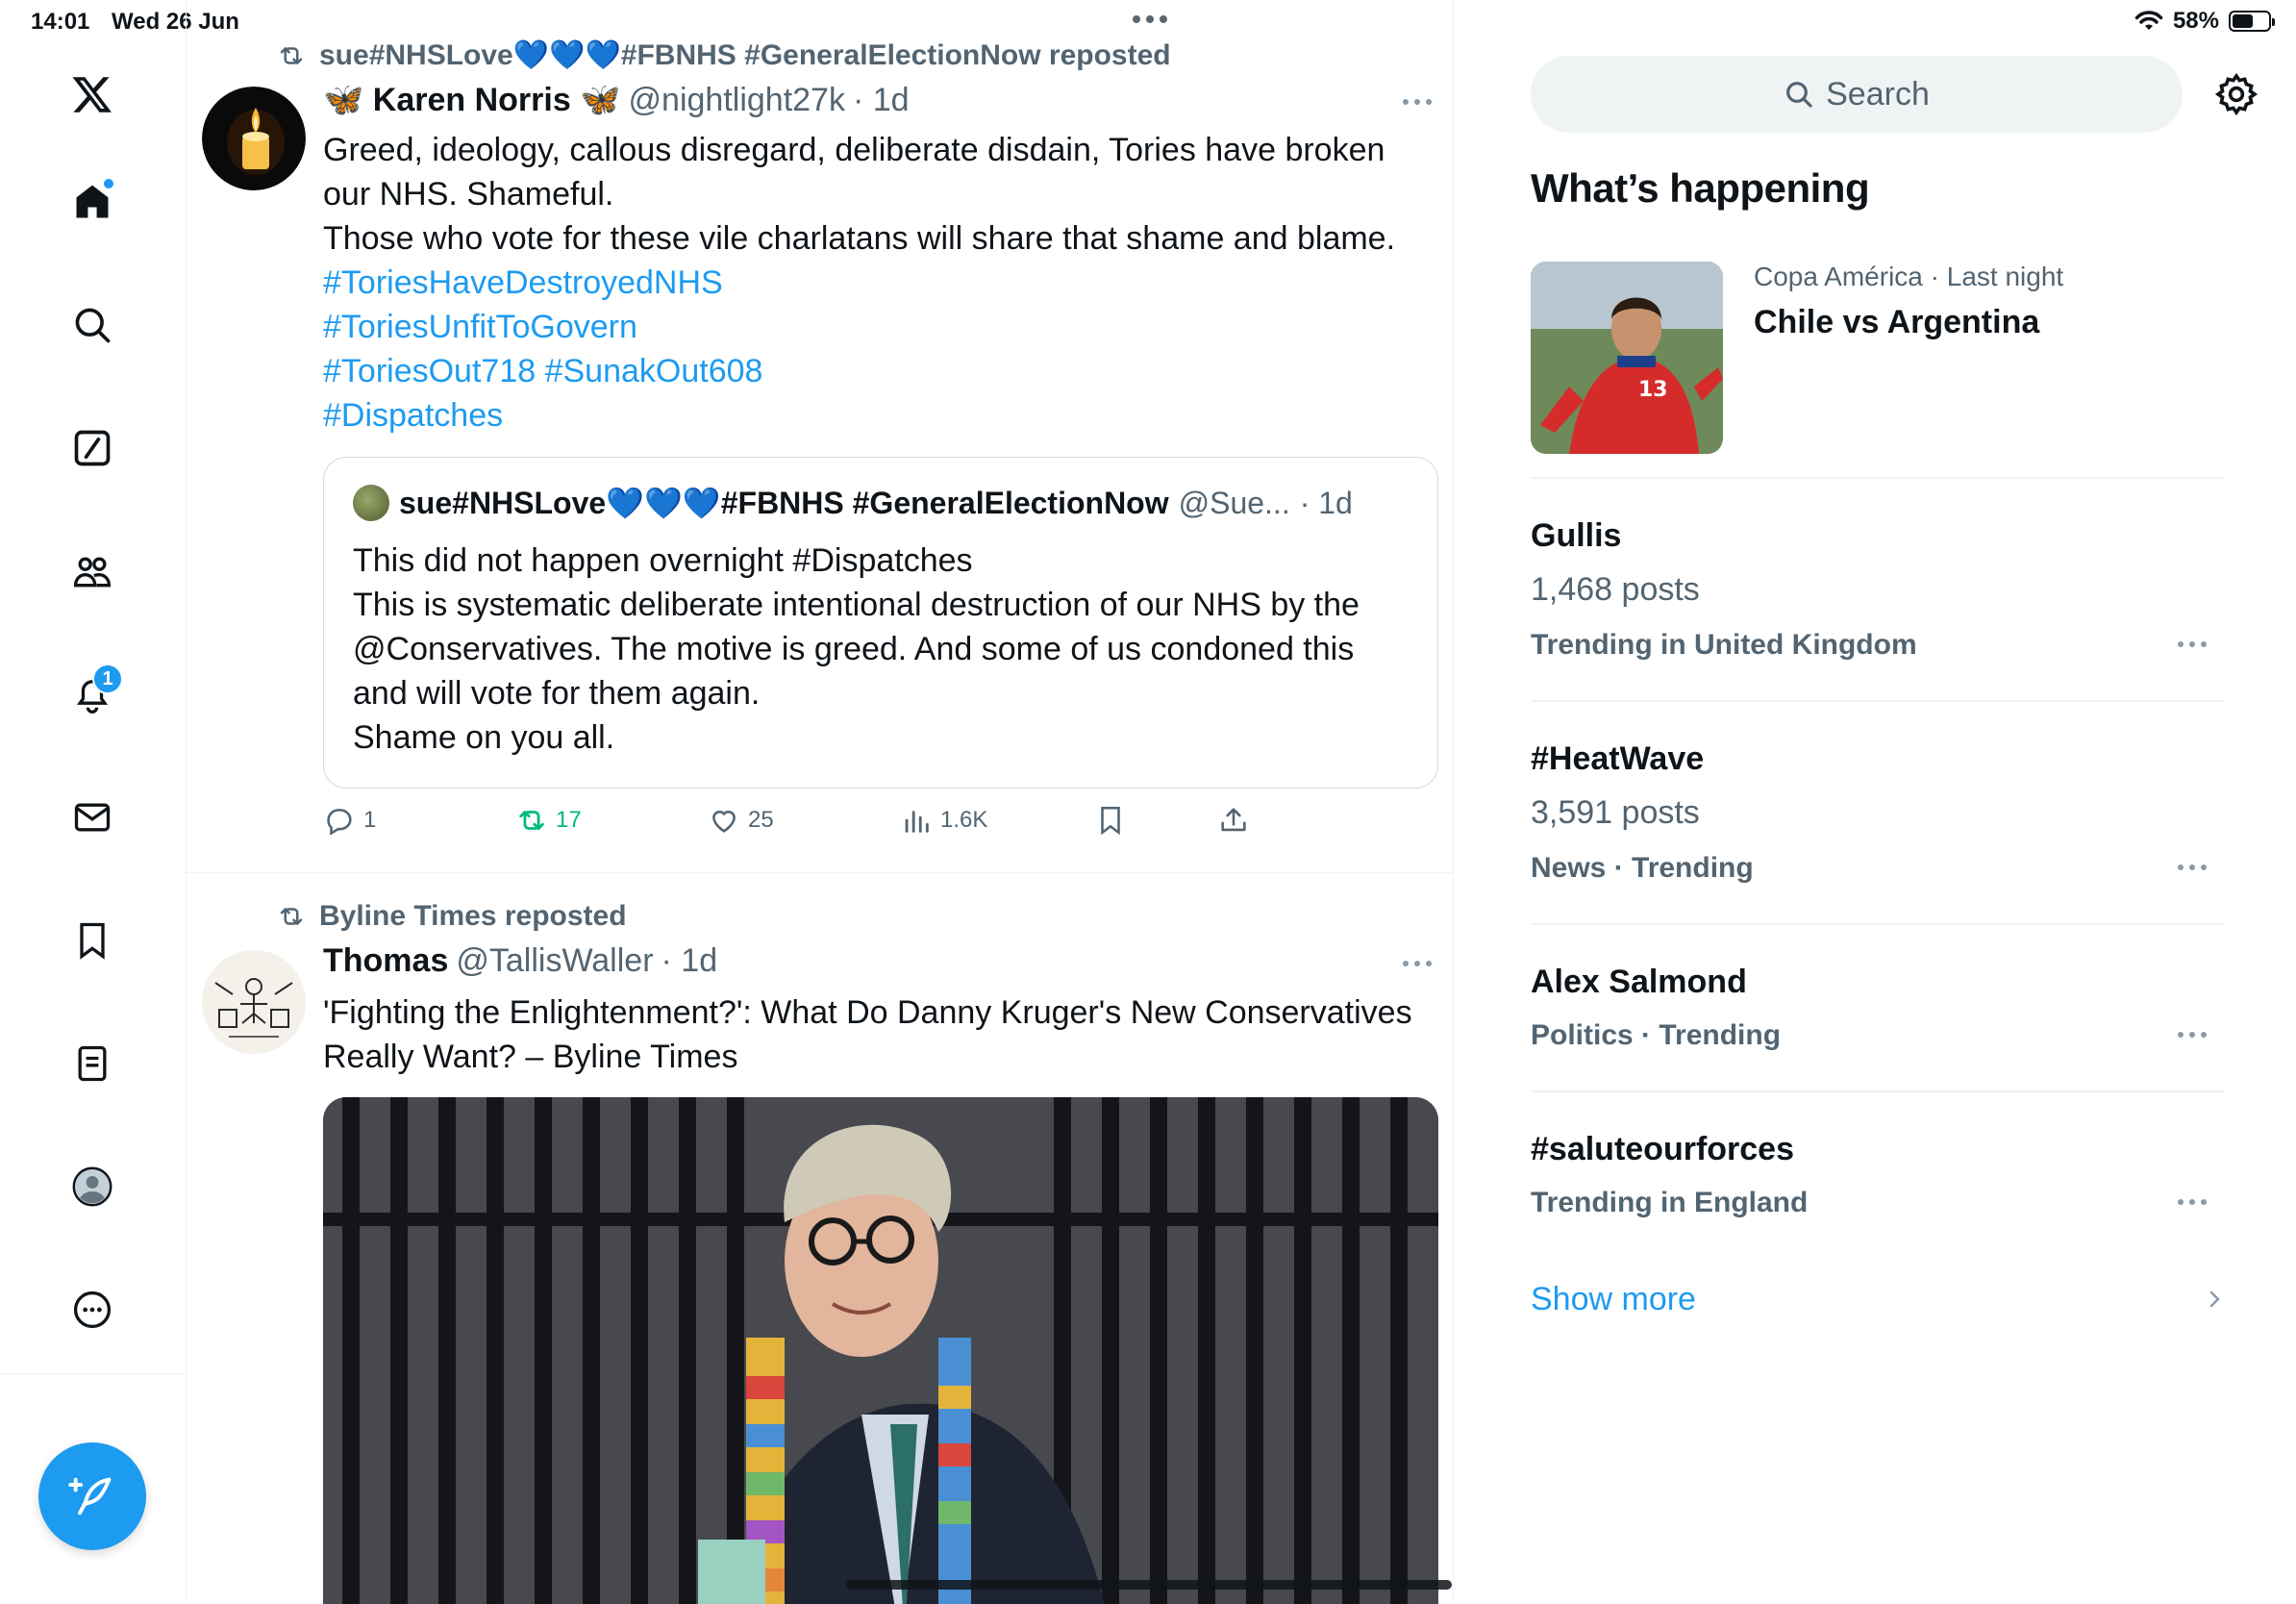 This screenshot has width=2296, height=1604. Describe the element at coordinates (1326, 502) in the screenshot. I see `quoted-post-time: · 1d` at that location.